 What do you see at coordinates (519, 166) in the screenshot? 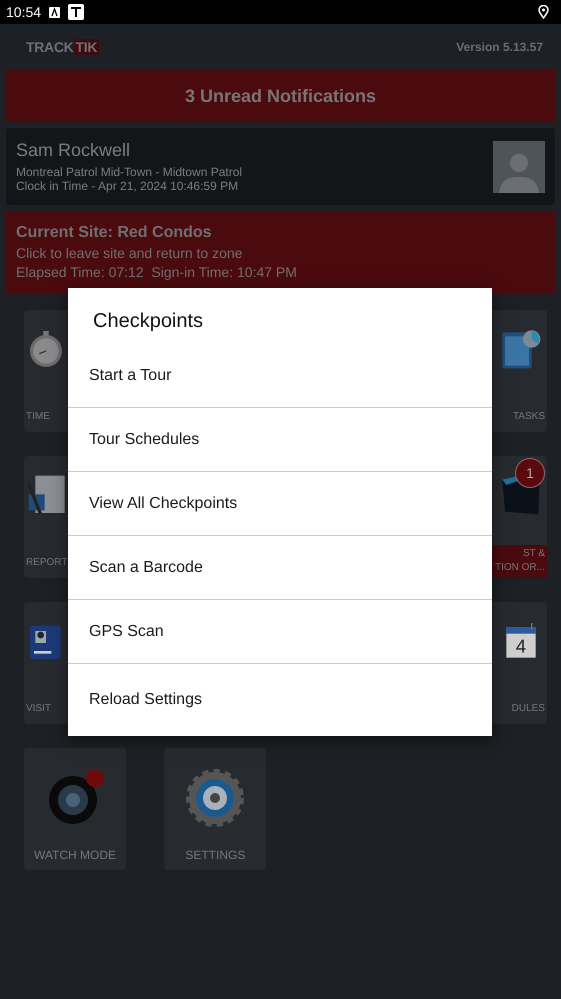
I see `avatar-placeholder` at bounding box center [519, 166].